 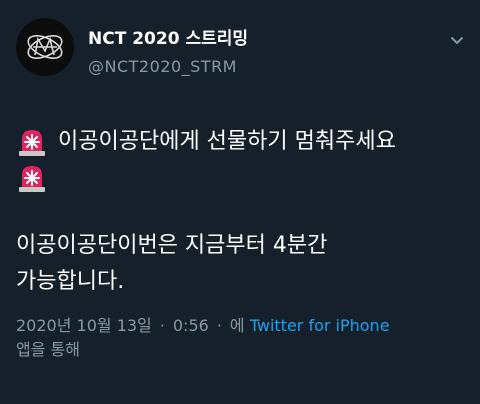 I want to click on via-prefix: 에, so click(x=237, y=325).